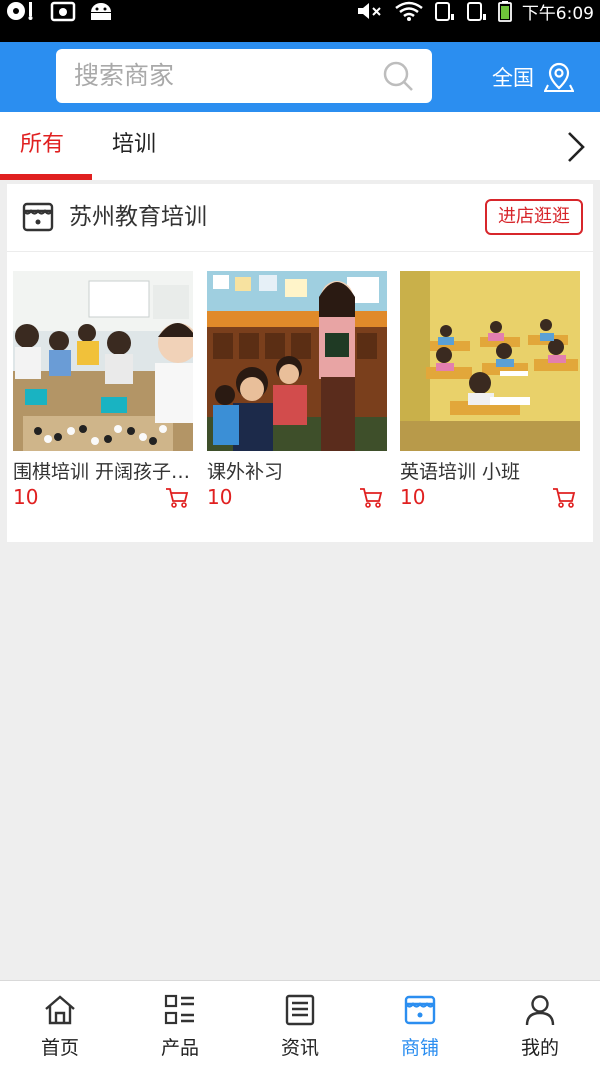  I want to click on nav-item-news: 资讯, so click(300, 1024).